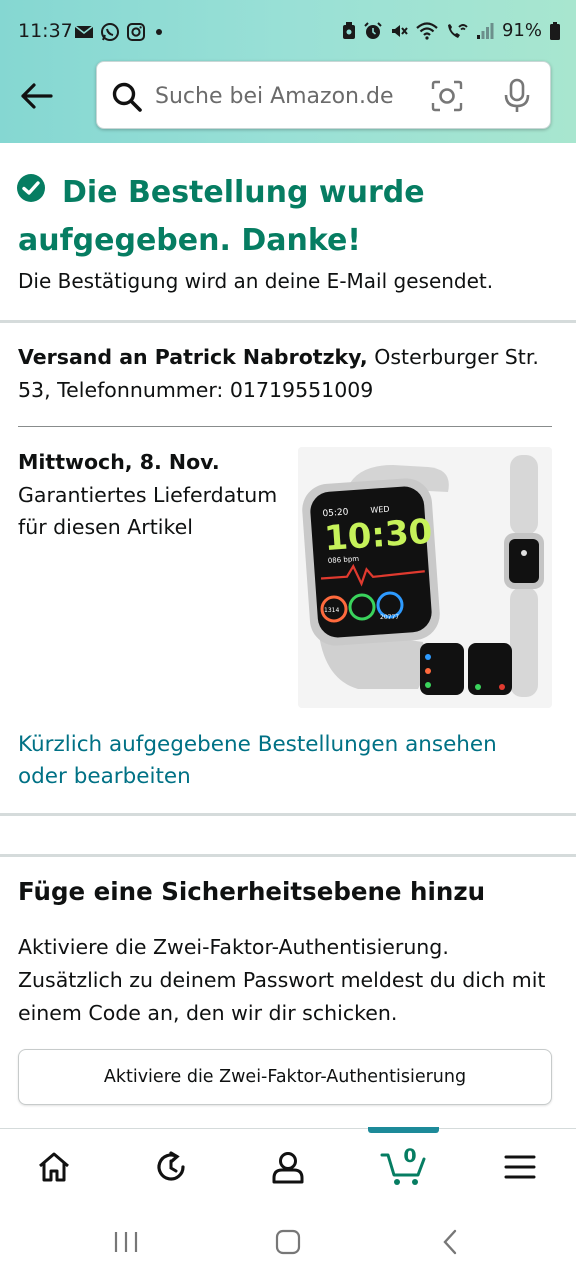 This screenshot has height=1280, width=576. Describe the element at coordinates (288, 31) in the screenshot. I see `status-bar: 11:37 91%` at that location.